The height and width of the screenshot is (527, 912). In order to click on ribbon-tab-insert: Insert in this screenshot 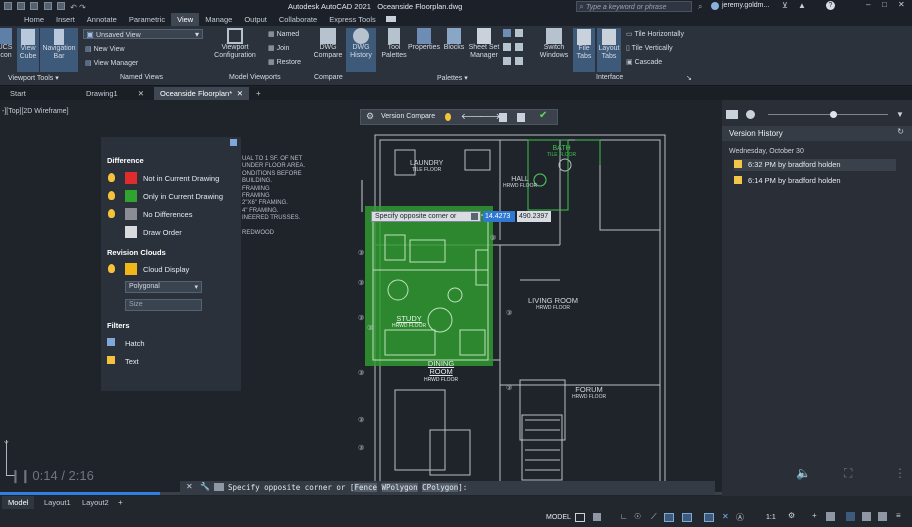, I will do `click(65, 19)`.